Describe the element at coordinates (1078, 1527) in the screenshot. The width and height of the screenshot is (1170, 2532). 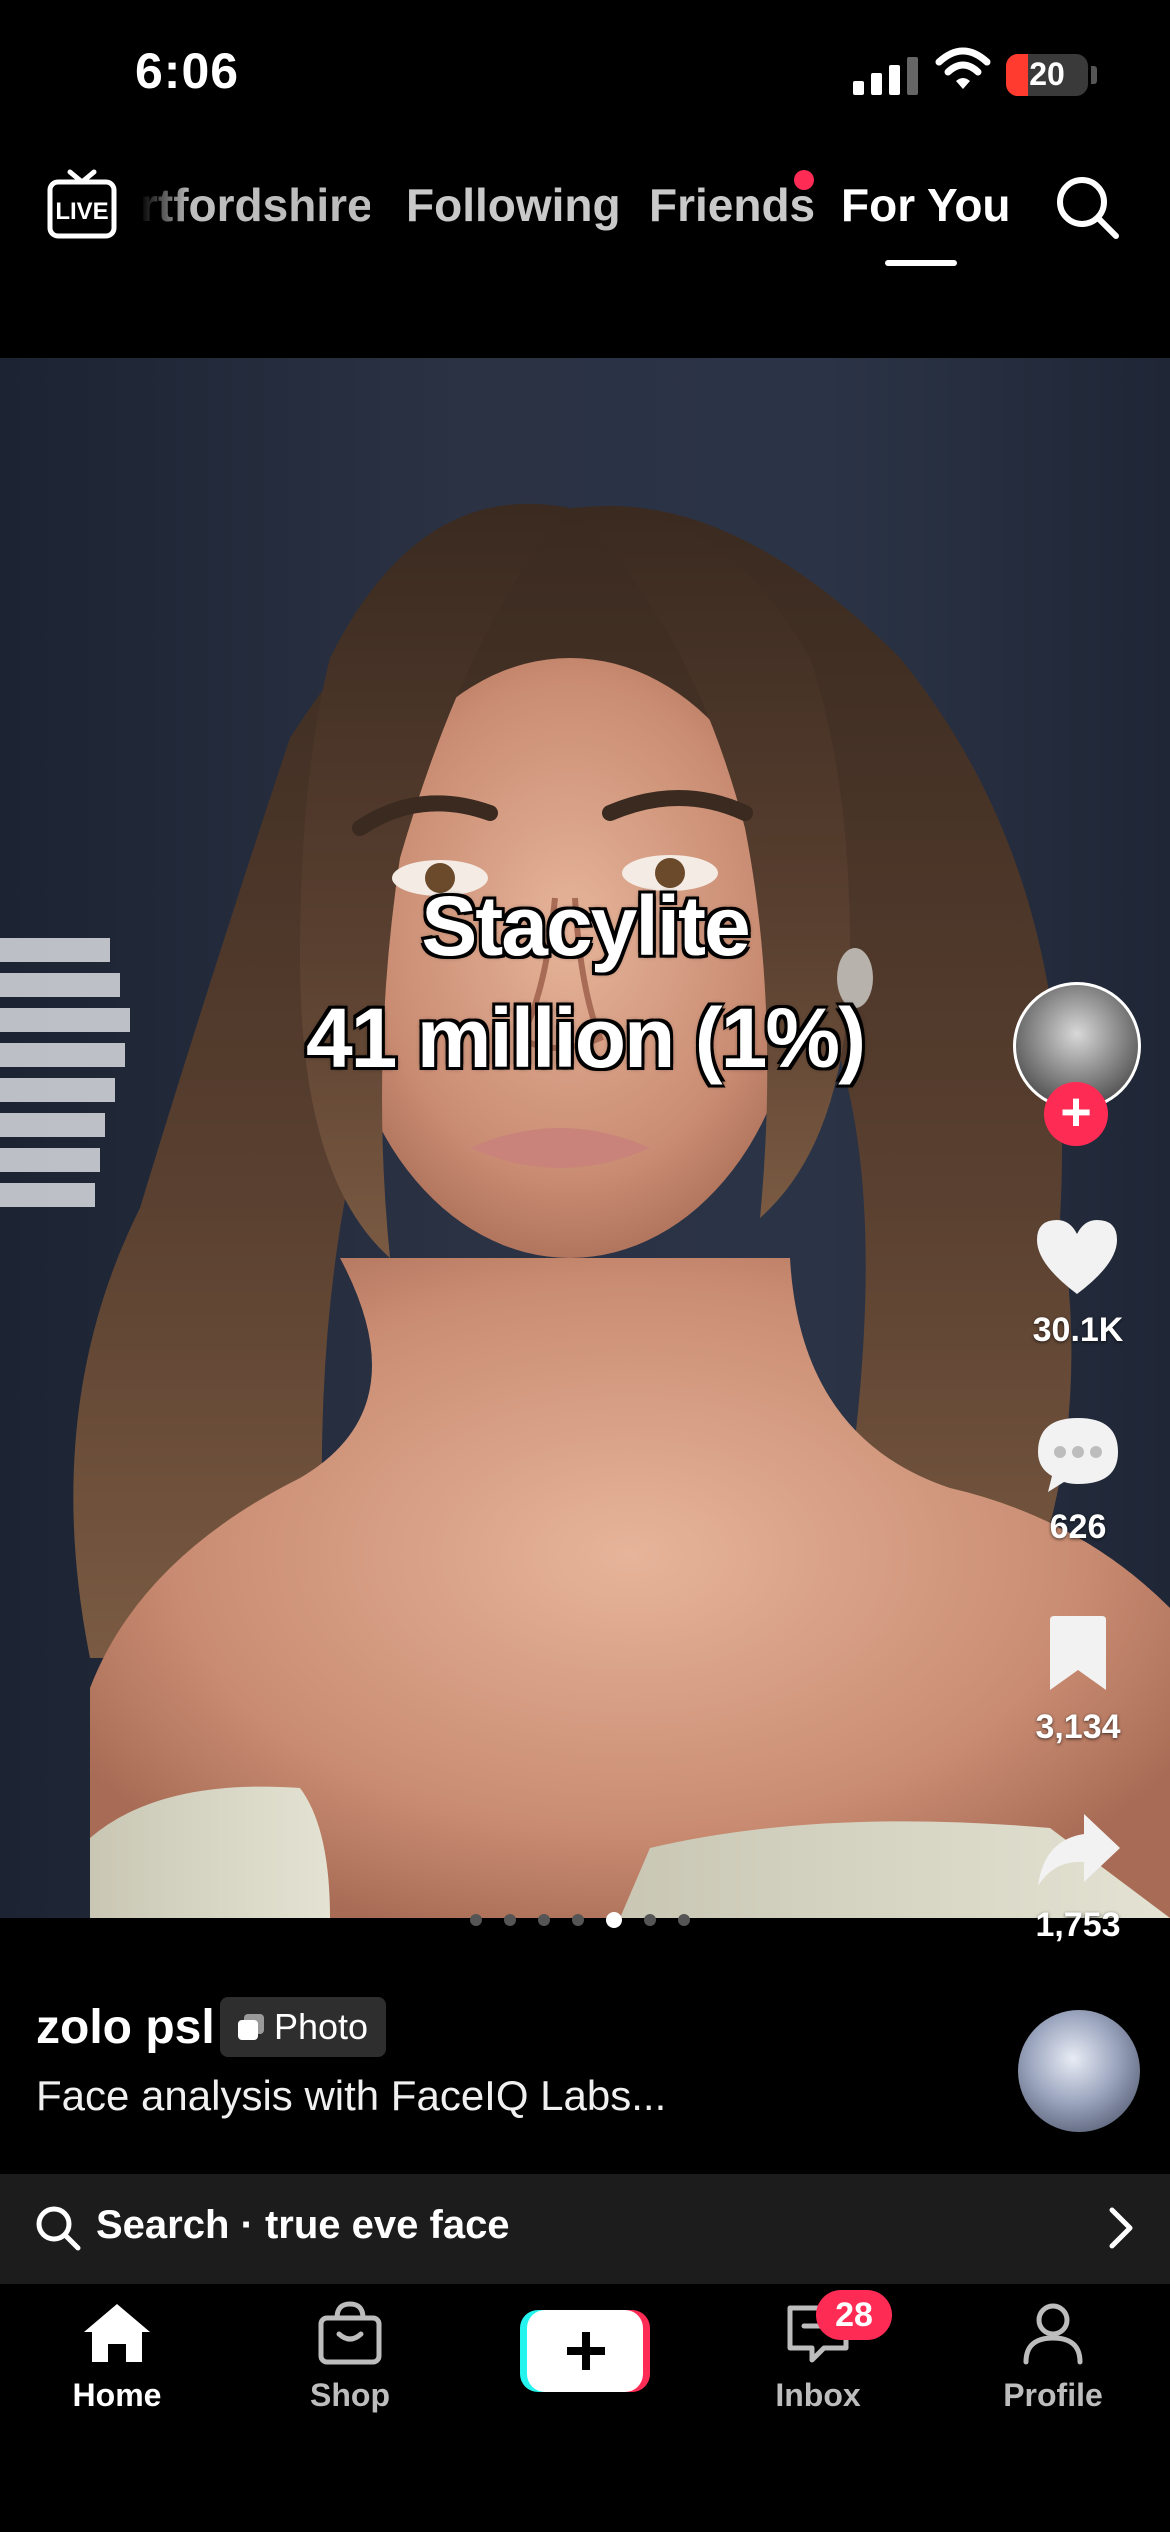
I see `comment-count: 626` at that location.